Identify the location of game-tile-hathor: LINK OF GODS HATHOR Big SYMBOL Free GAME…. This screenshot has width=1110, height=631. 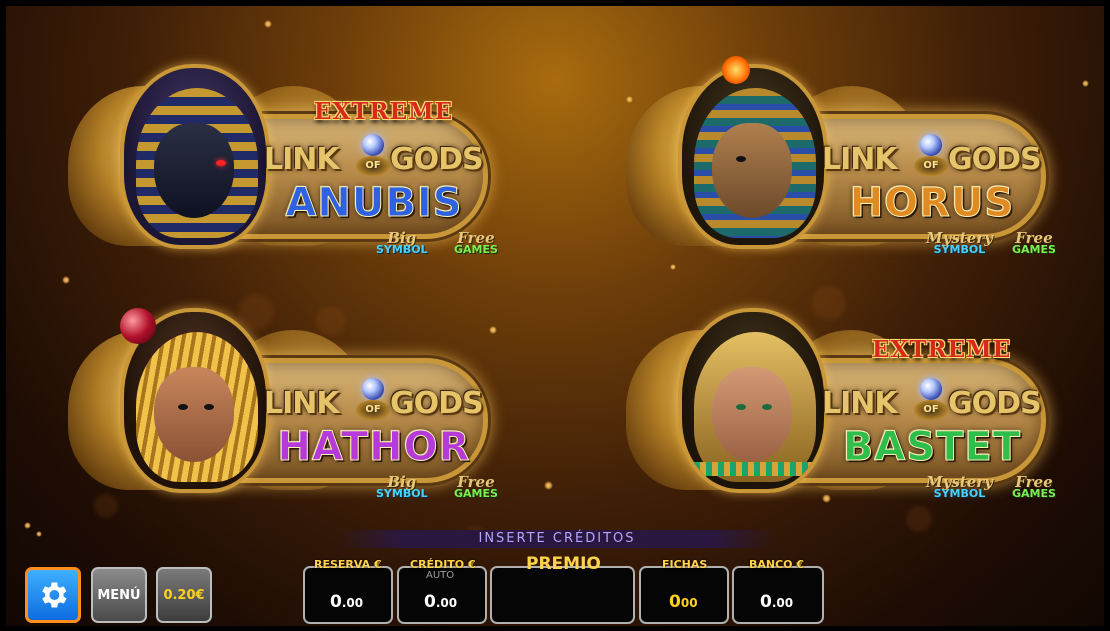
(293, 393).